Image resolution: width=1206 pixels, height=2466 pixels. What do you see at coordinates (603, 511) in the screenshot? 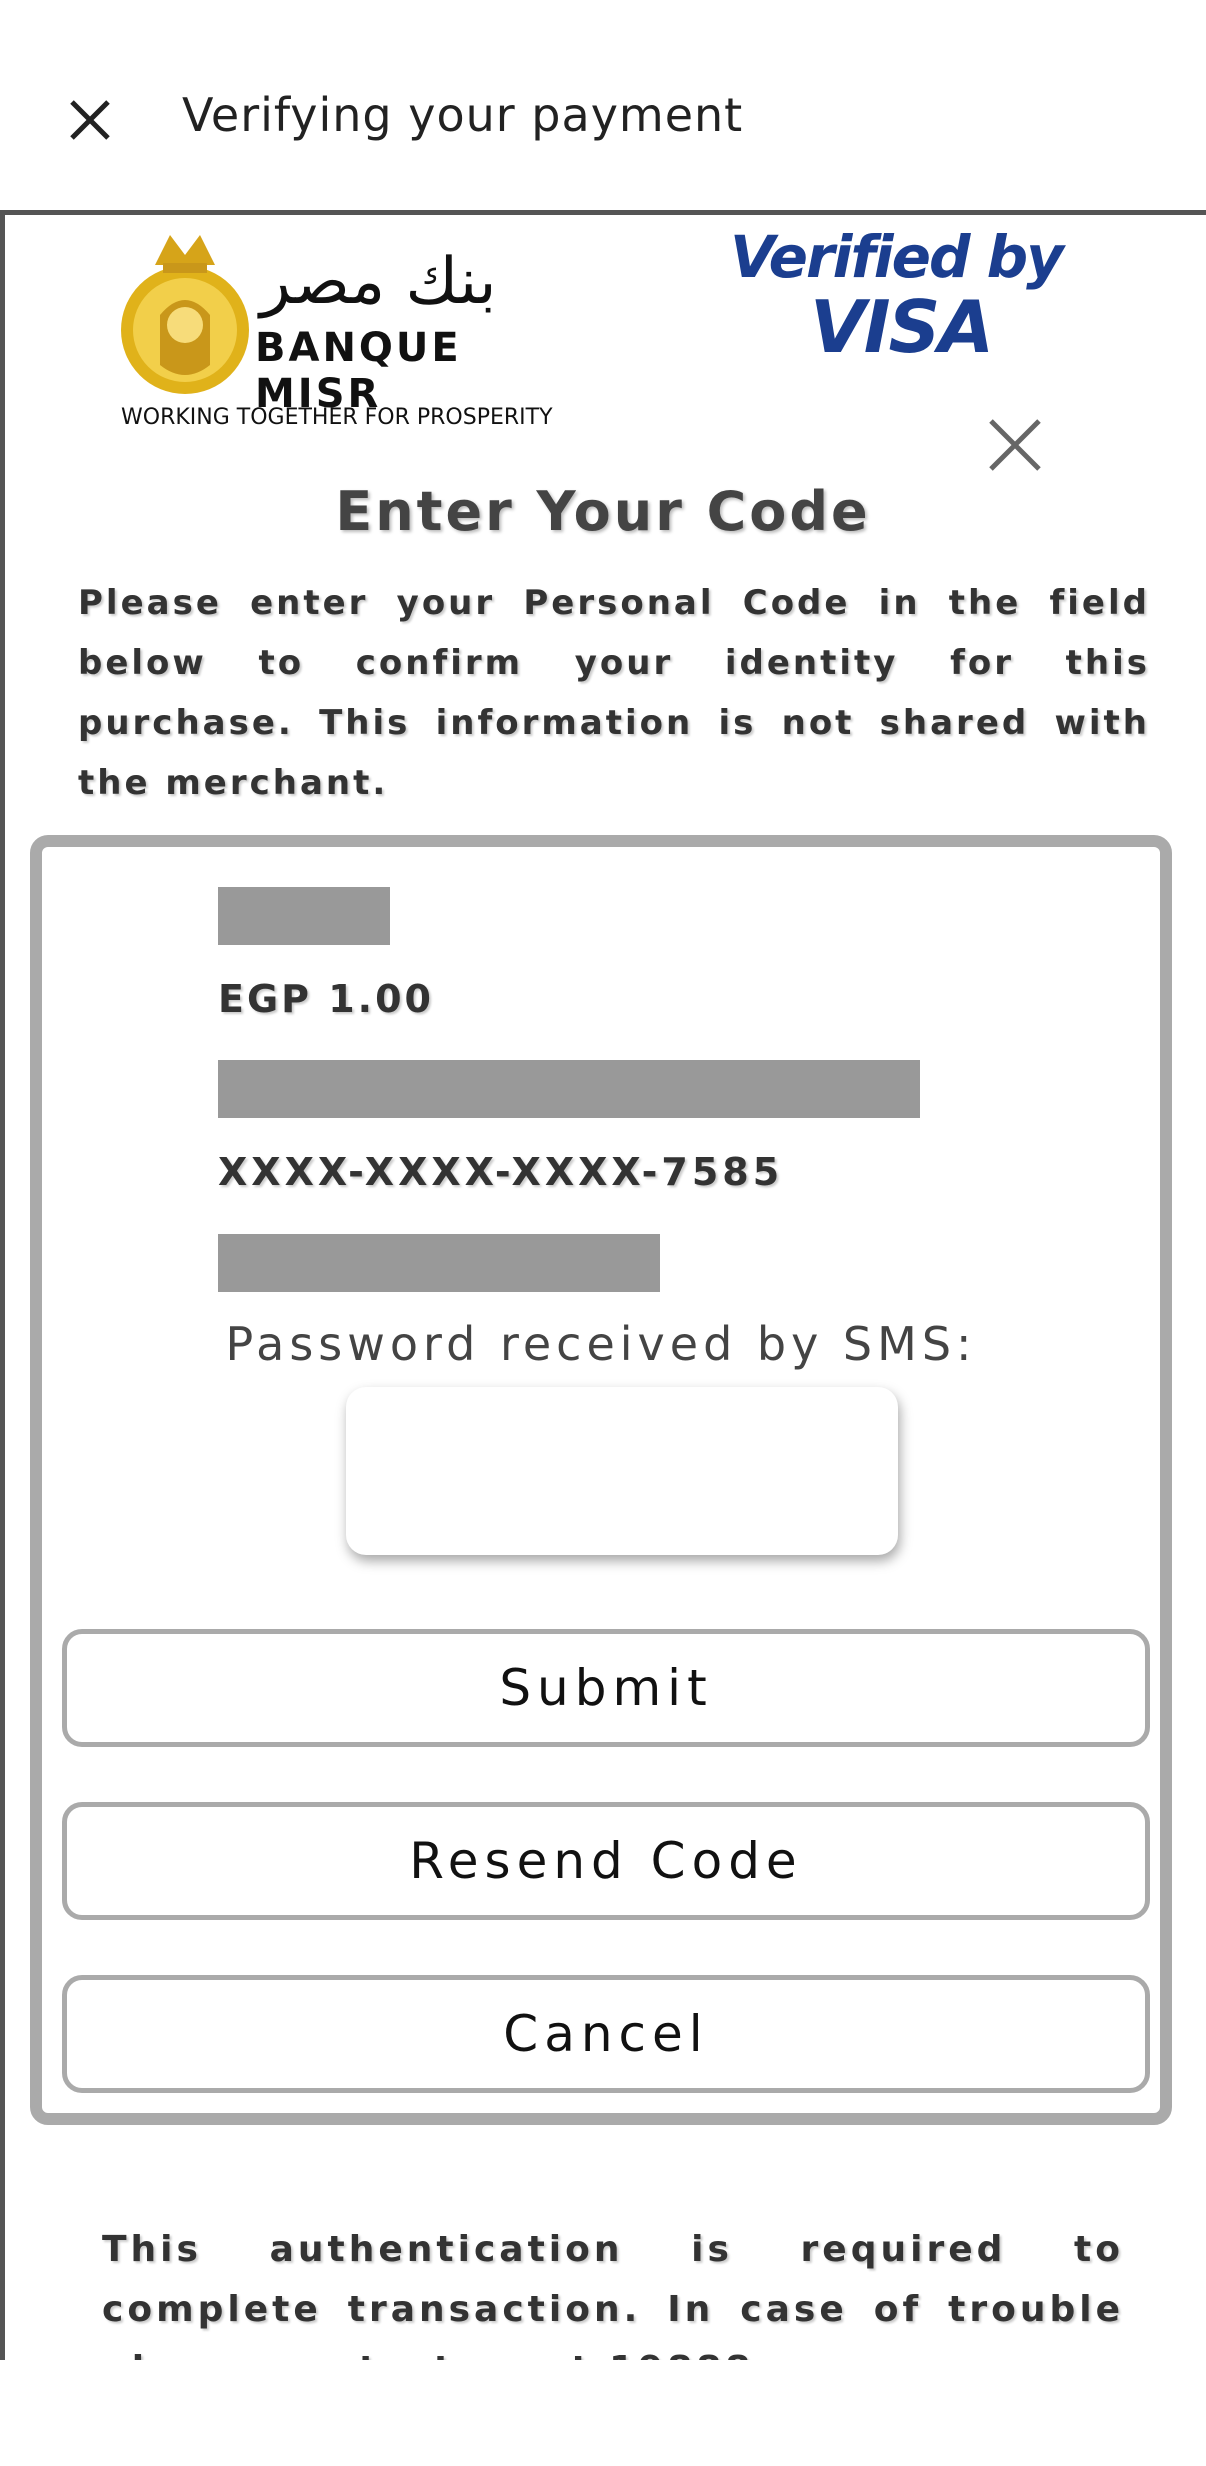
I see `dialog-heading: Enter Your Code` at bounding box center [603, 511].